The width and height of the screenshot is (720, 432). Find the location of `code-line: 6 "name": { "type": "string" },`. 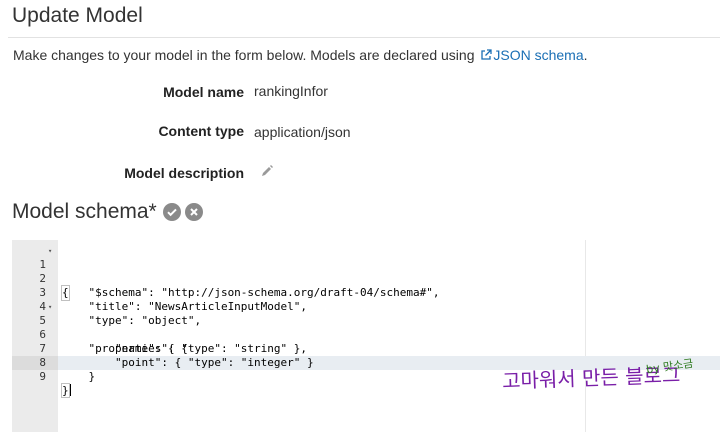

code-line: 6 "name": { "type": "string" }, is located at coordinates (366, 334).